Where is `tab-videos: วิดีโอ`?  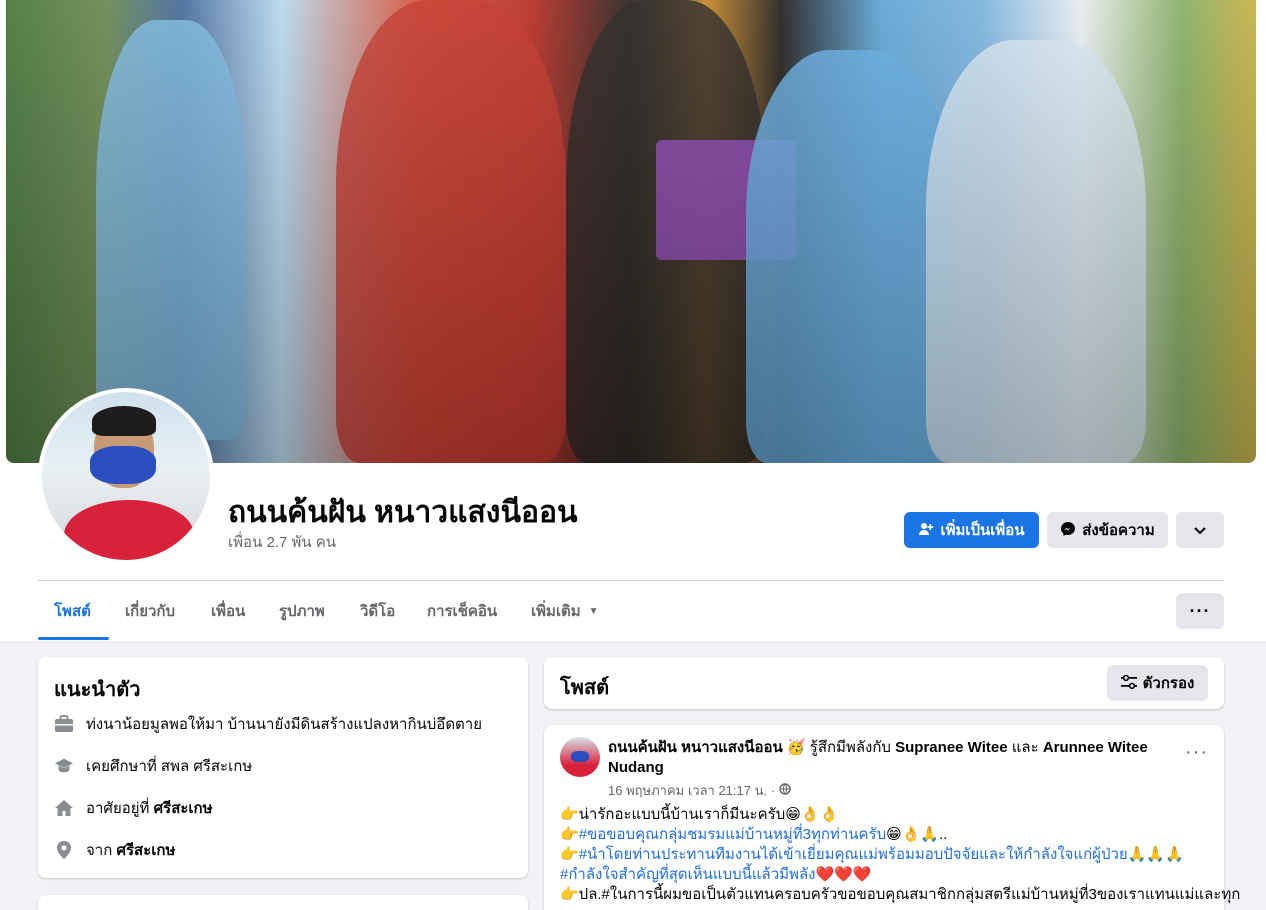
tab-videos: วิดีโอ is located at coordinates (377, 611).